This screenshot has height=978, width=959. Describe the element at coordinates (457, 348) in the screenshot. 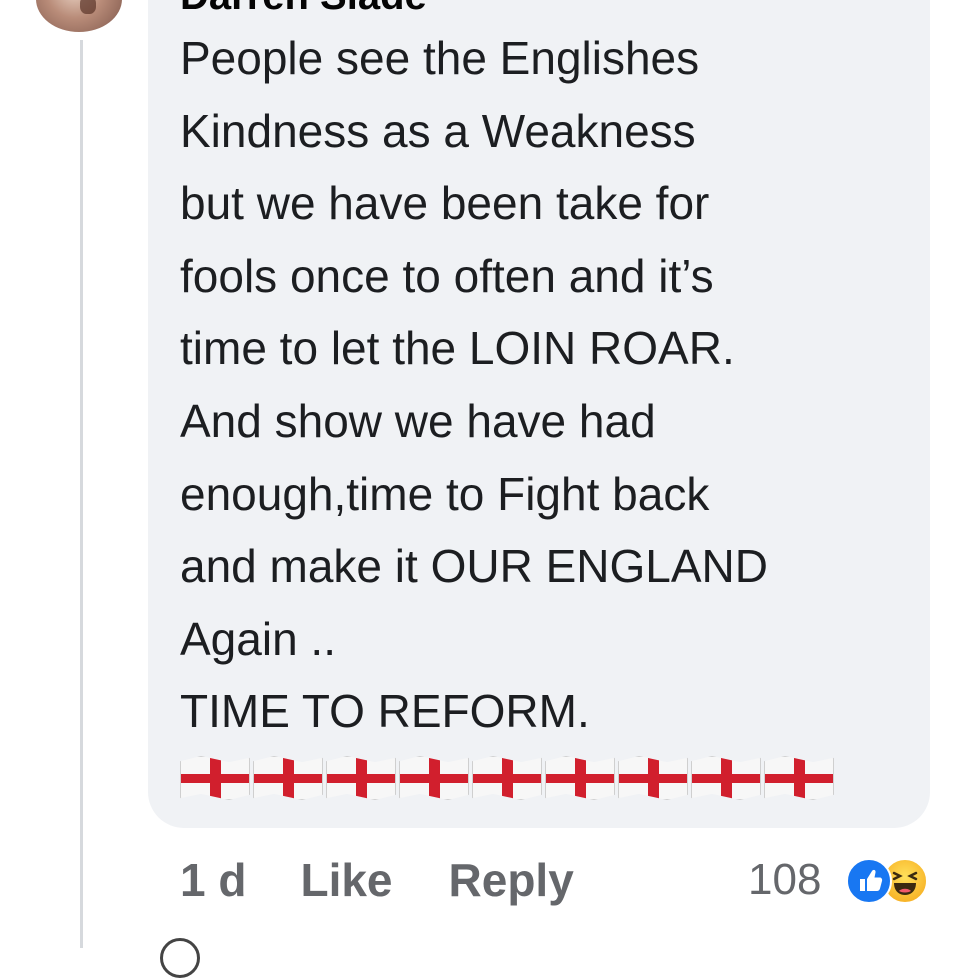

I see `comment-line: time to let the LOIN ROAR.` at that location.